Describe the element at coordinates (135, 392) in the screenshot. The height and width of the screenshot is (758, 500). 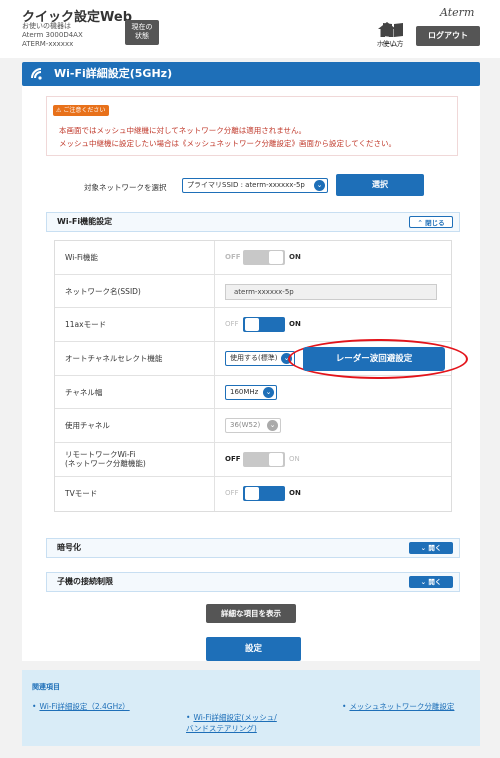
I see `row-label: チャネル幅` at that location.